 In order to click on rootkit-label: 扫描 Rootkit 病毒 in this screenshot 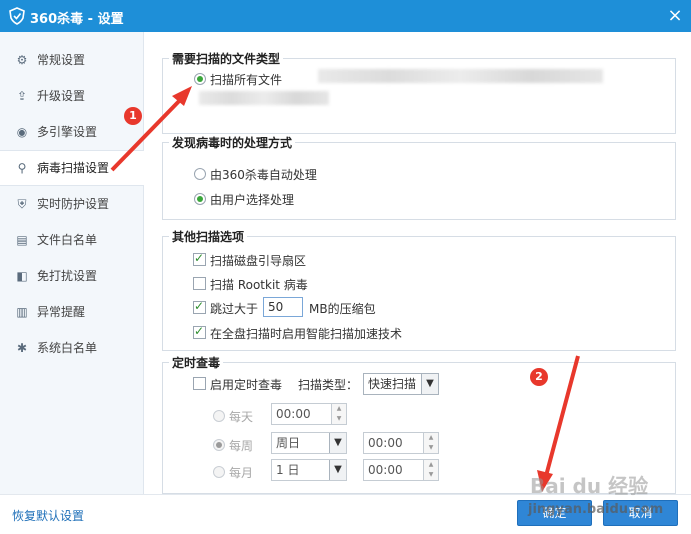, I will do `click(259, 285)`.